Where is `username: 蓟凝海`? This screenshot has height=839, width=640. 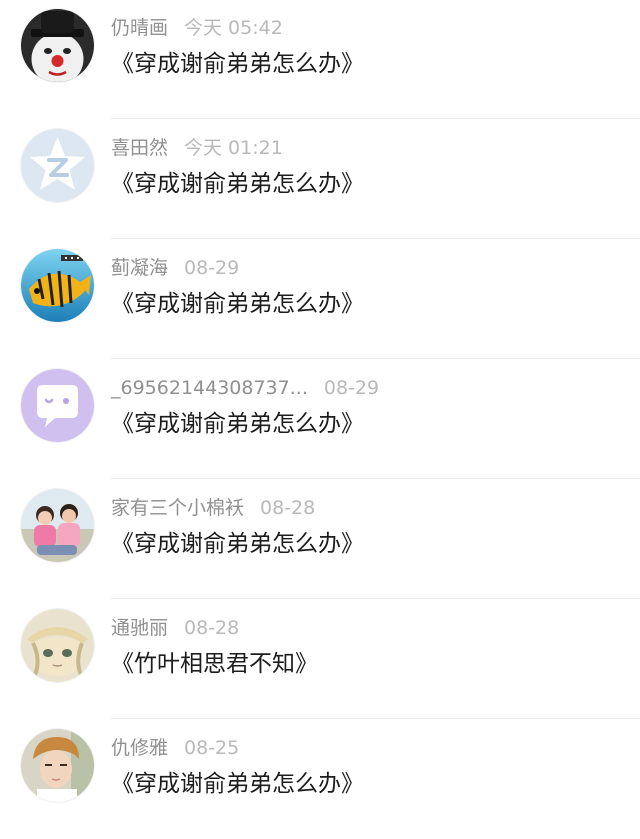 username: 蓟凝海 is located at coordinates (139, 268).